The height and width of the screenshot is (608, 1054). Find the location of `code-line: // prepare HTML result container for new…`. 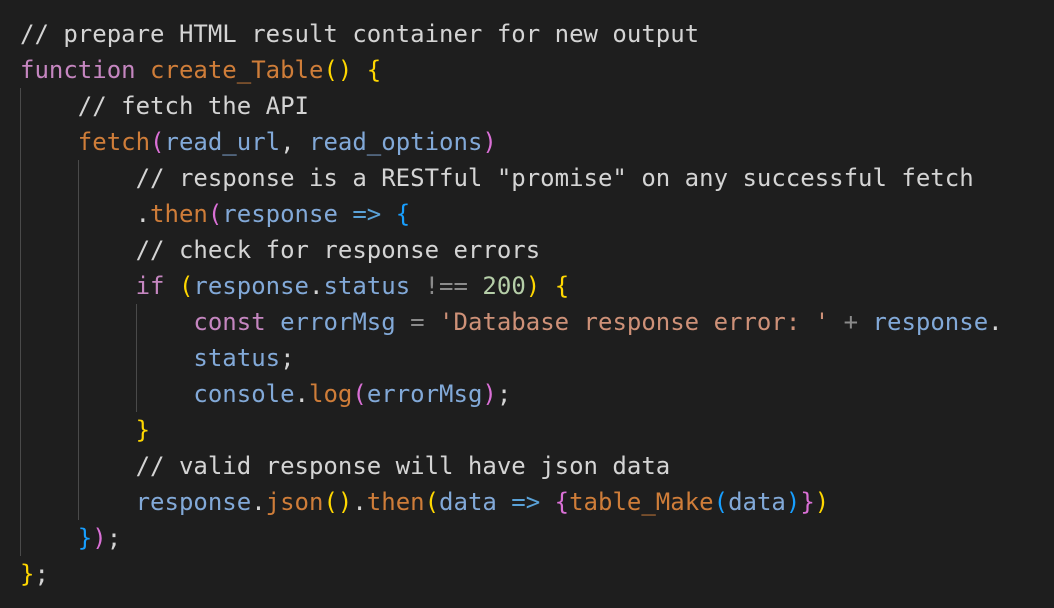

code-line: // prepare HTML result container for new… is located at coordinates (511, 34).